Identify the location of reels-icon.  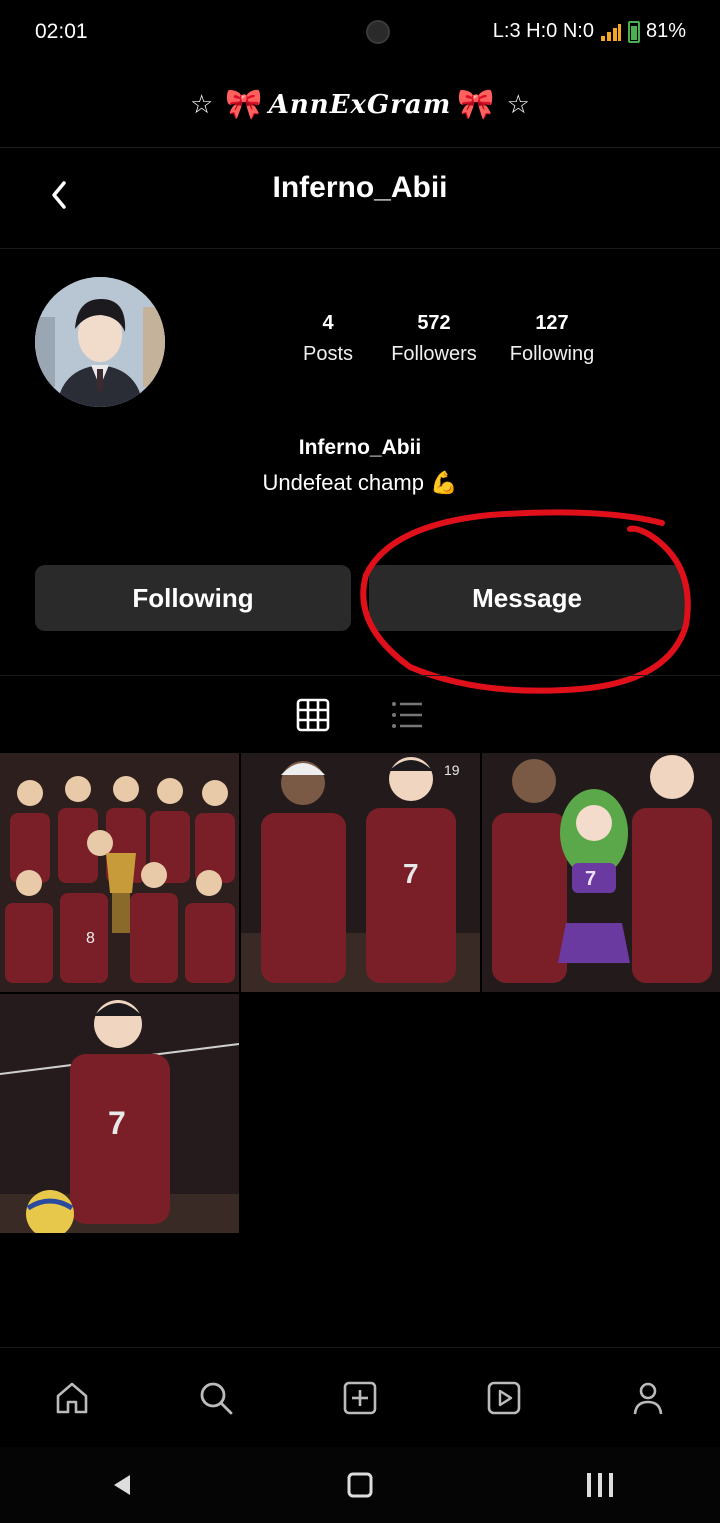
(504, 1398).